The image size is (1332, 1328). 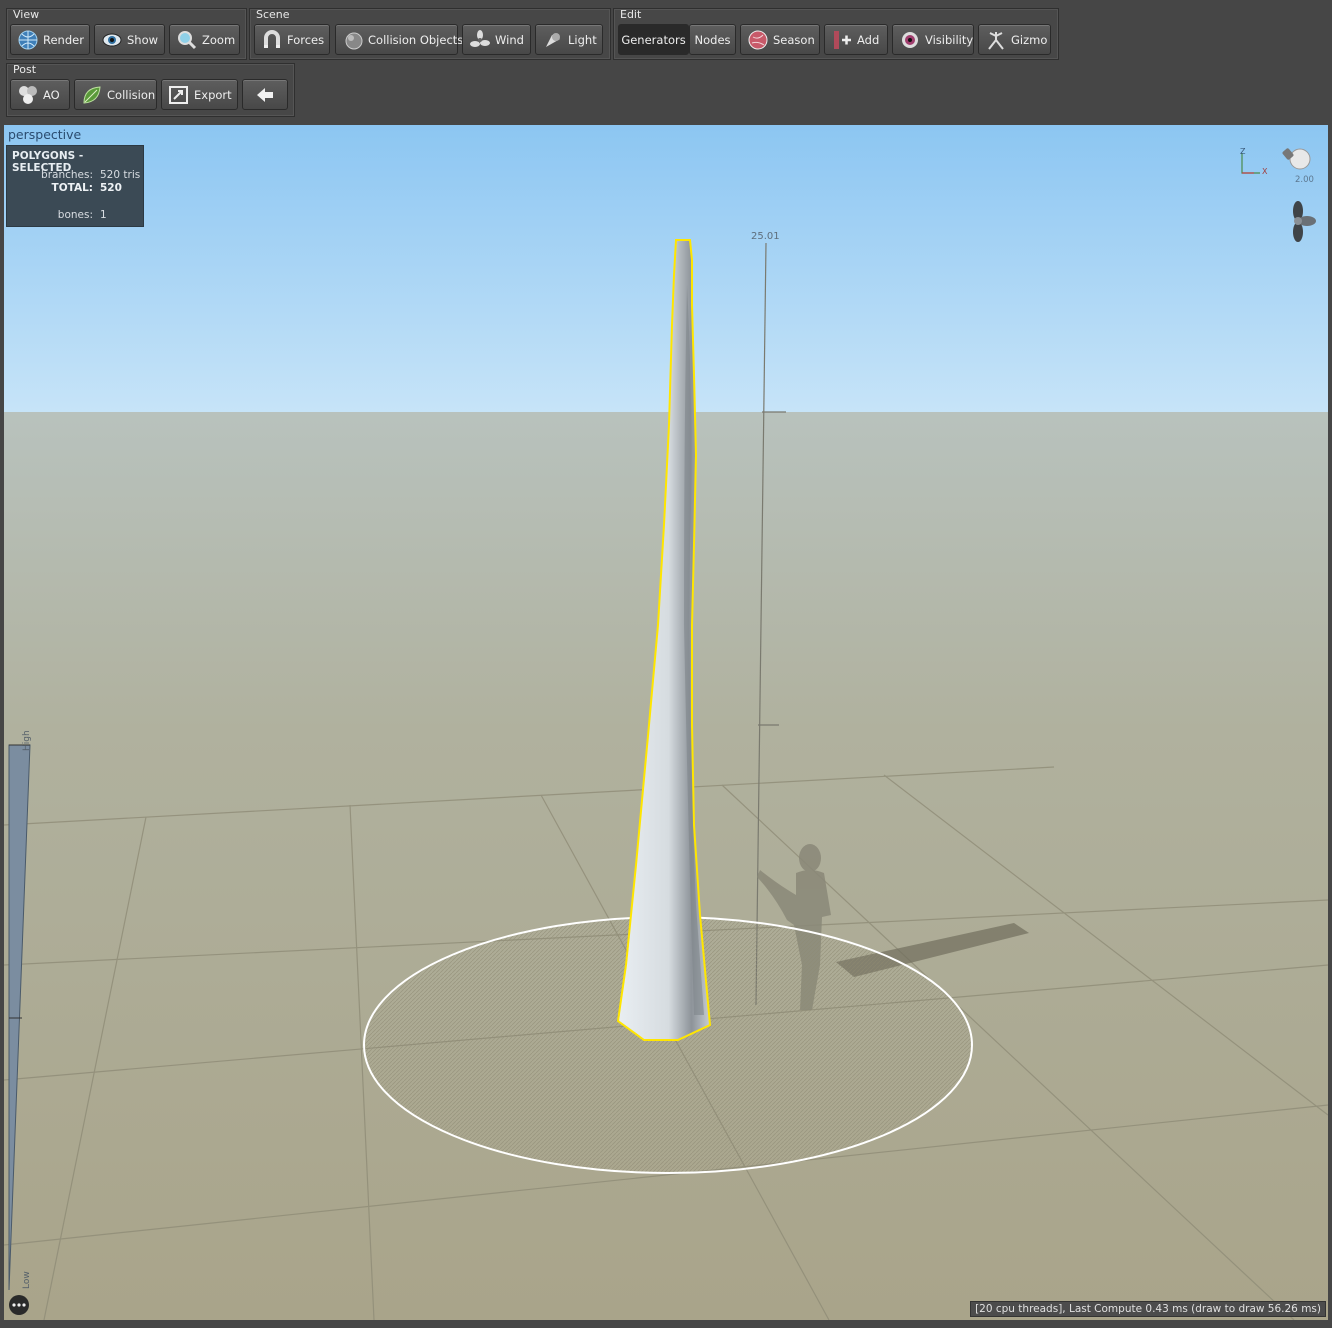 I want to click on season-globe-icon, so click(x=758, y=39).